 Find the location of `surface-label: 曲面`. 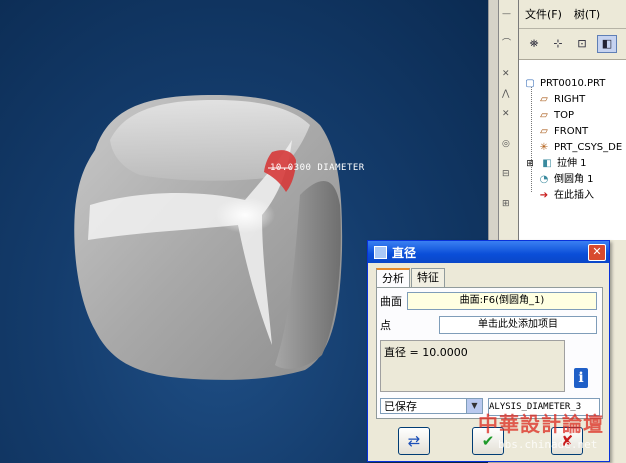

surface-label: 曲面 is located at coordinates (391, 301).